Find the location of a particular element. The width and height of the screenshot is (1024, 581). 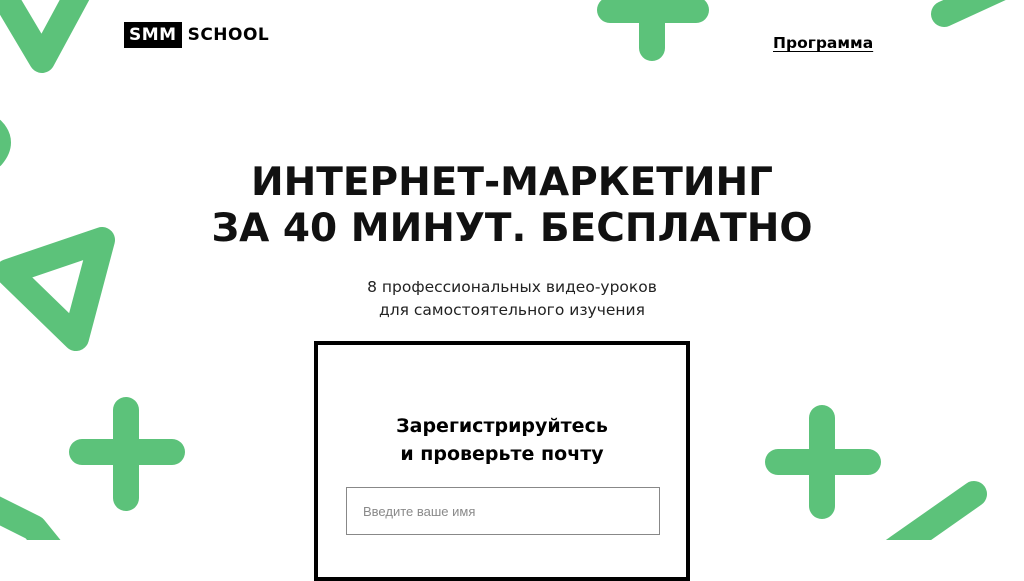

name-input is located at coordinates (503, 511).